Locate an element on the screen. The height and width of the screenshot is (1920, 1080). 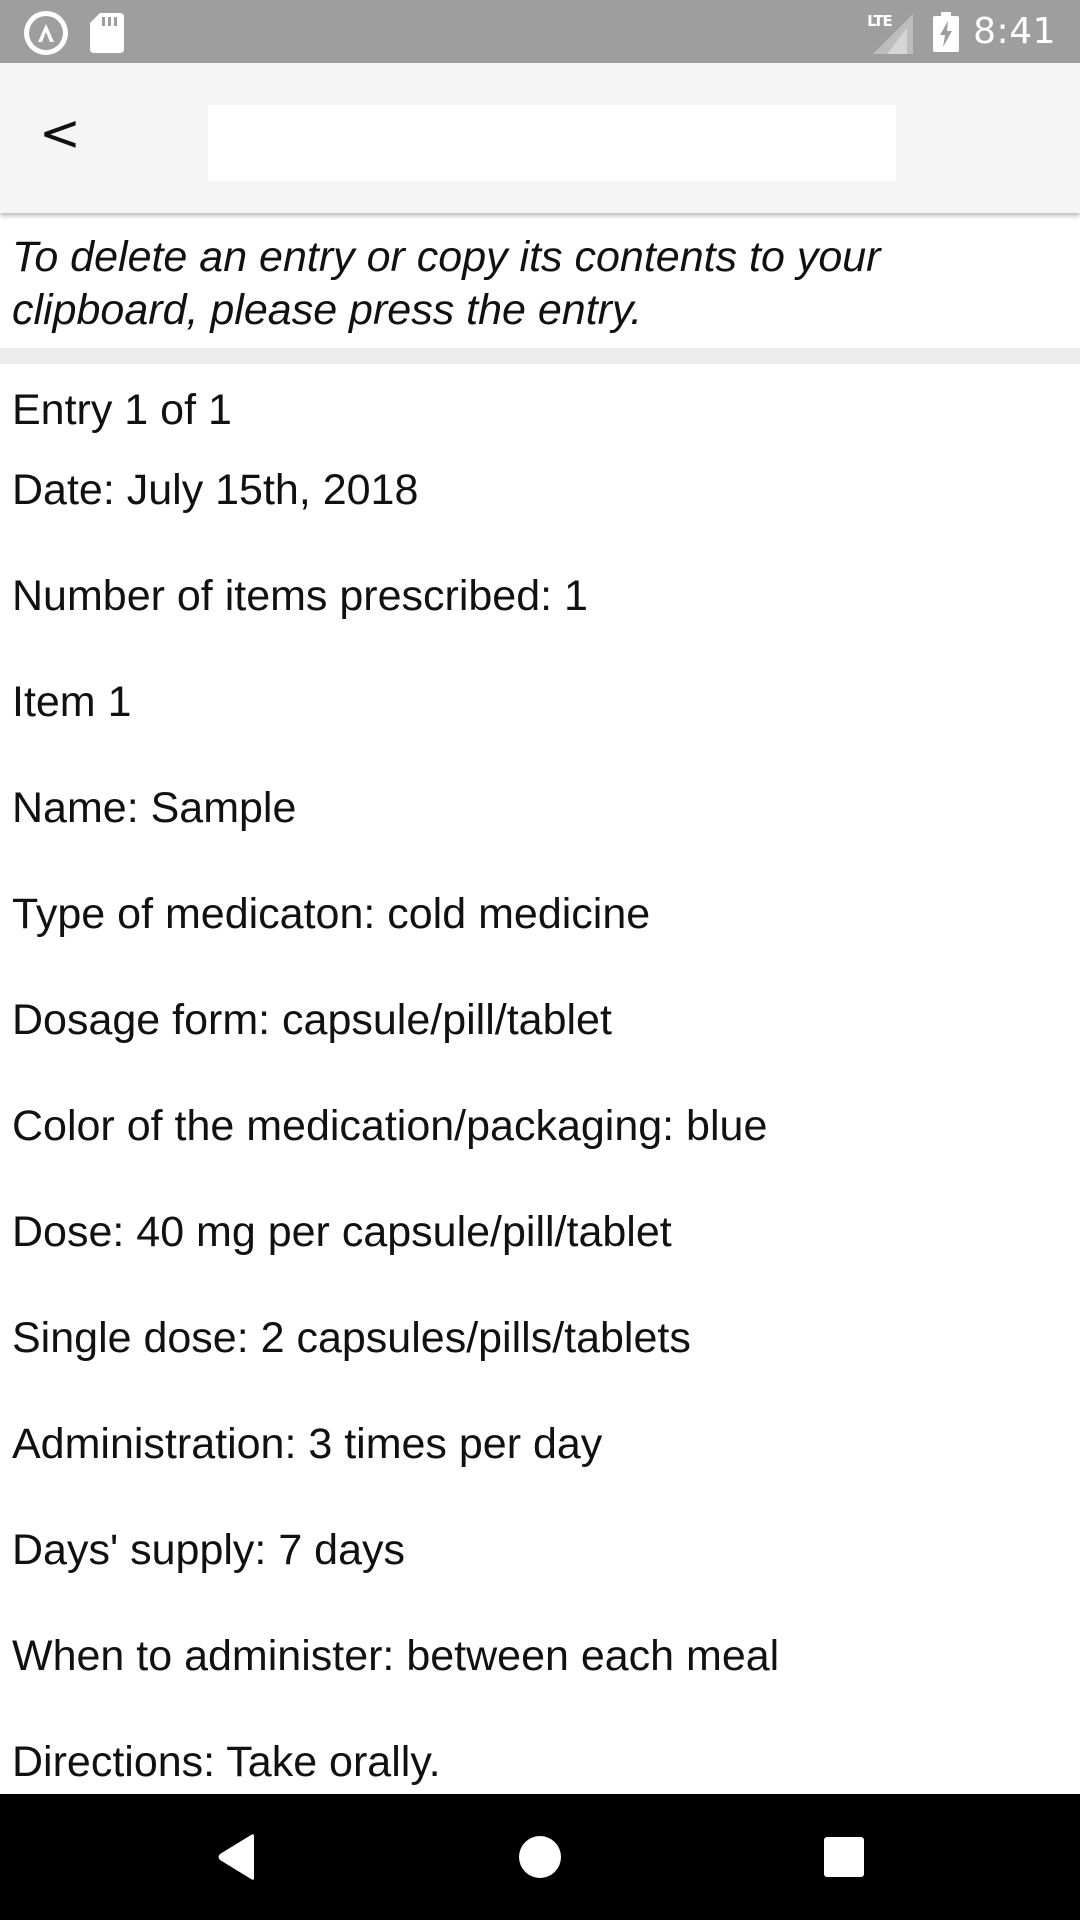
sd-card-icon is located at coordinates (107, 33).